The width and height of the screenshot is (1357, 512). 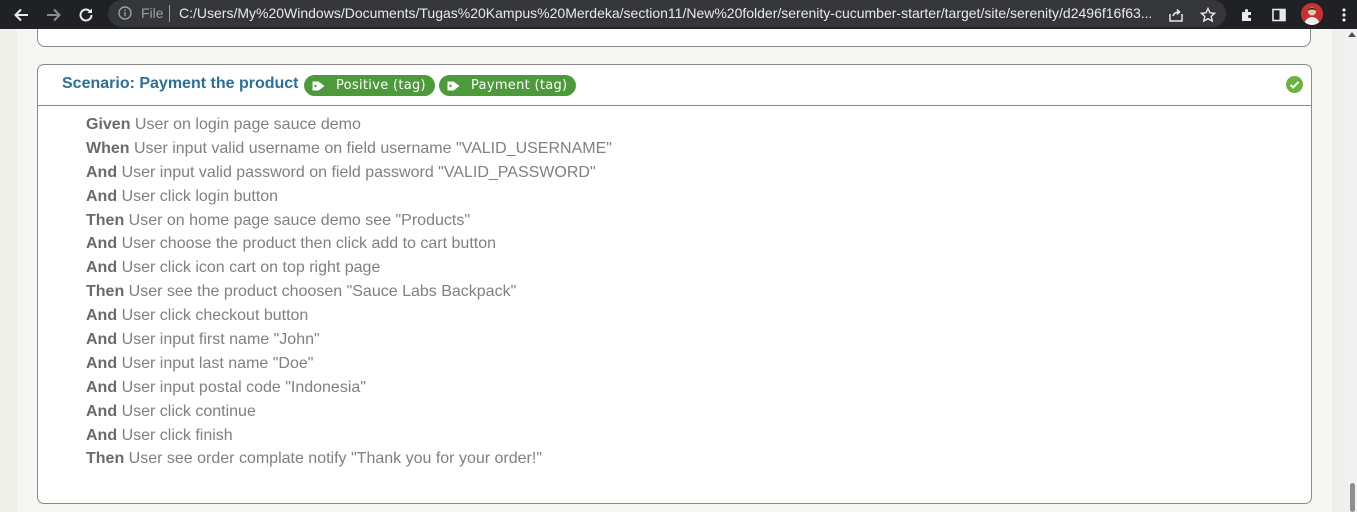 What do you see at coordinates (1208, 15) in the screenshot?
I see `bookmark-star-icon` at bounding box center [1208, 15].